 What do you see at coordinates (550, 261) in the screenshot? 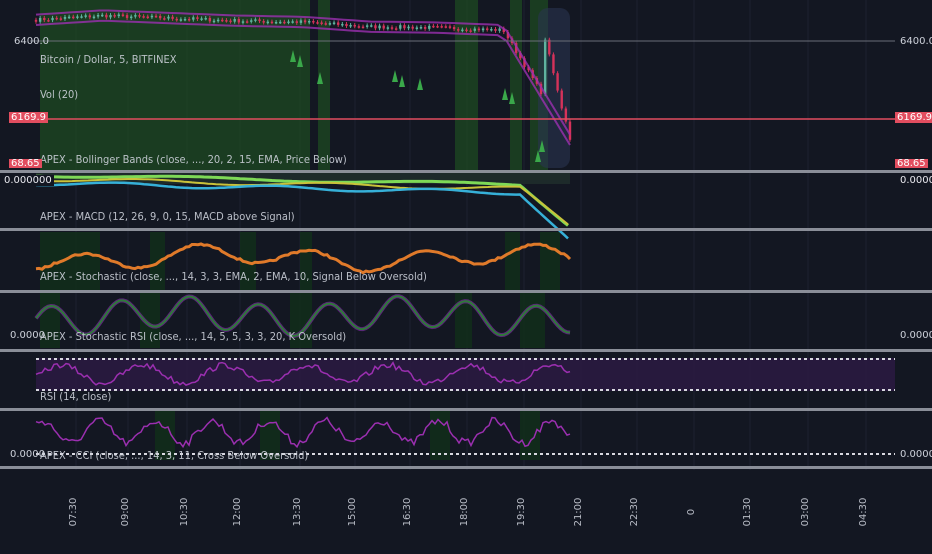
I see `macd-zone` at bounding box center [550, 261].